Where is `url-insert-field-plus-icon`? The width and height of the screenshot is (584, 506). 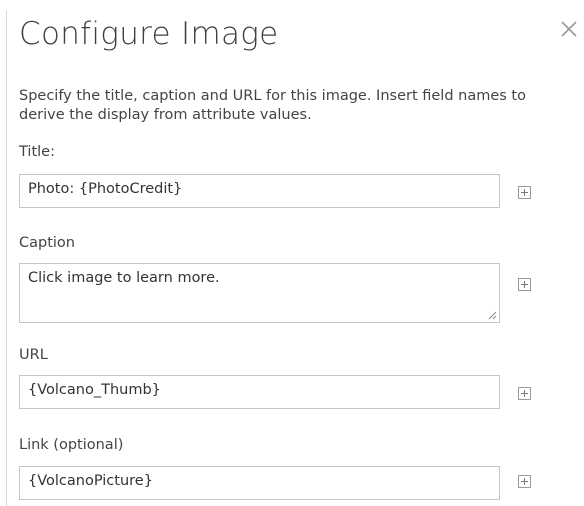
url-insert-field-plus-icon is located at coordinates (524, 393).